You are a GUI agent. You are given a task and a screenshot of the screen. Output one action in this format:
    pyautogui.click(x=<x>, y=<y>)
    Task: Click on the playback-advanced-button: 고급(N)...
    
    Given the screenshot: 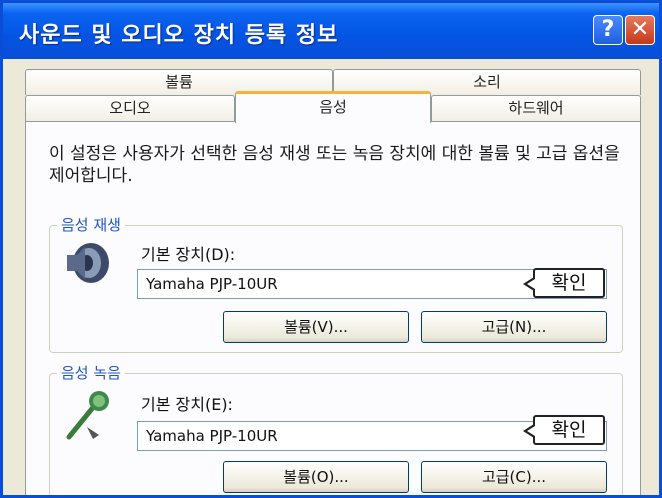 What is the action you would take?
    pyautogui.click(x=514, y=327)
    